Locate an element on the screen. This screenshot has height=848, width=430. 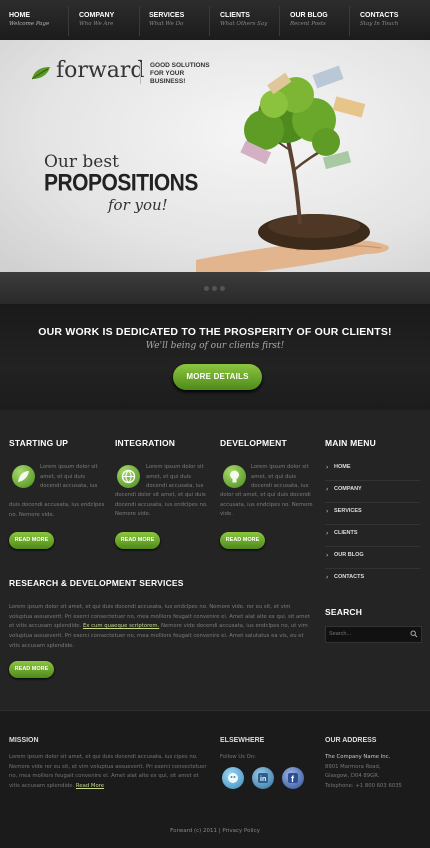
linkedin-icon: in is located at coordinates (263, 778).